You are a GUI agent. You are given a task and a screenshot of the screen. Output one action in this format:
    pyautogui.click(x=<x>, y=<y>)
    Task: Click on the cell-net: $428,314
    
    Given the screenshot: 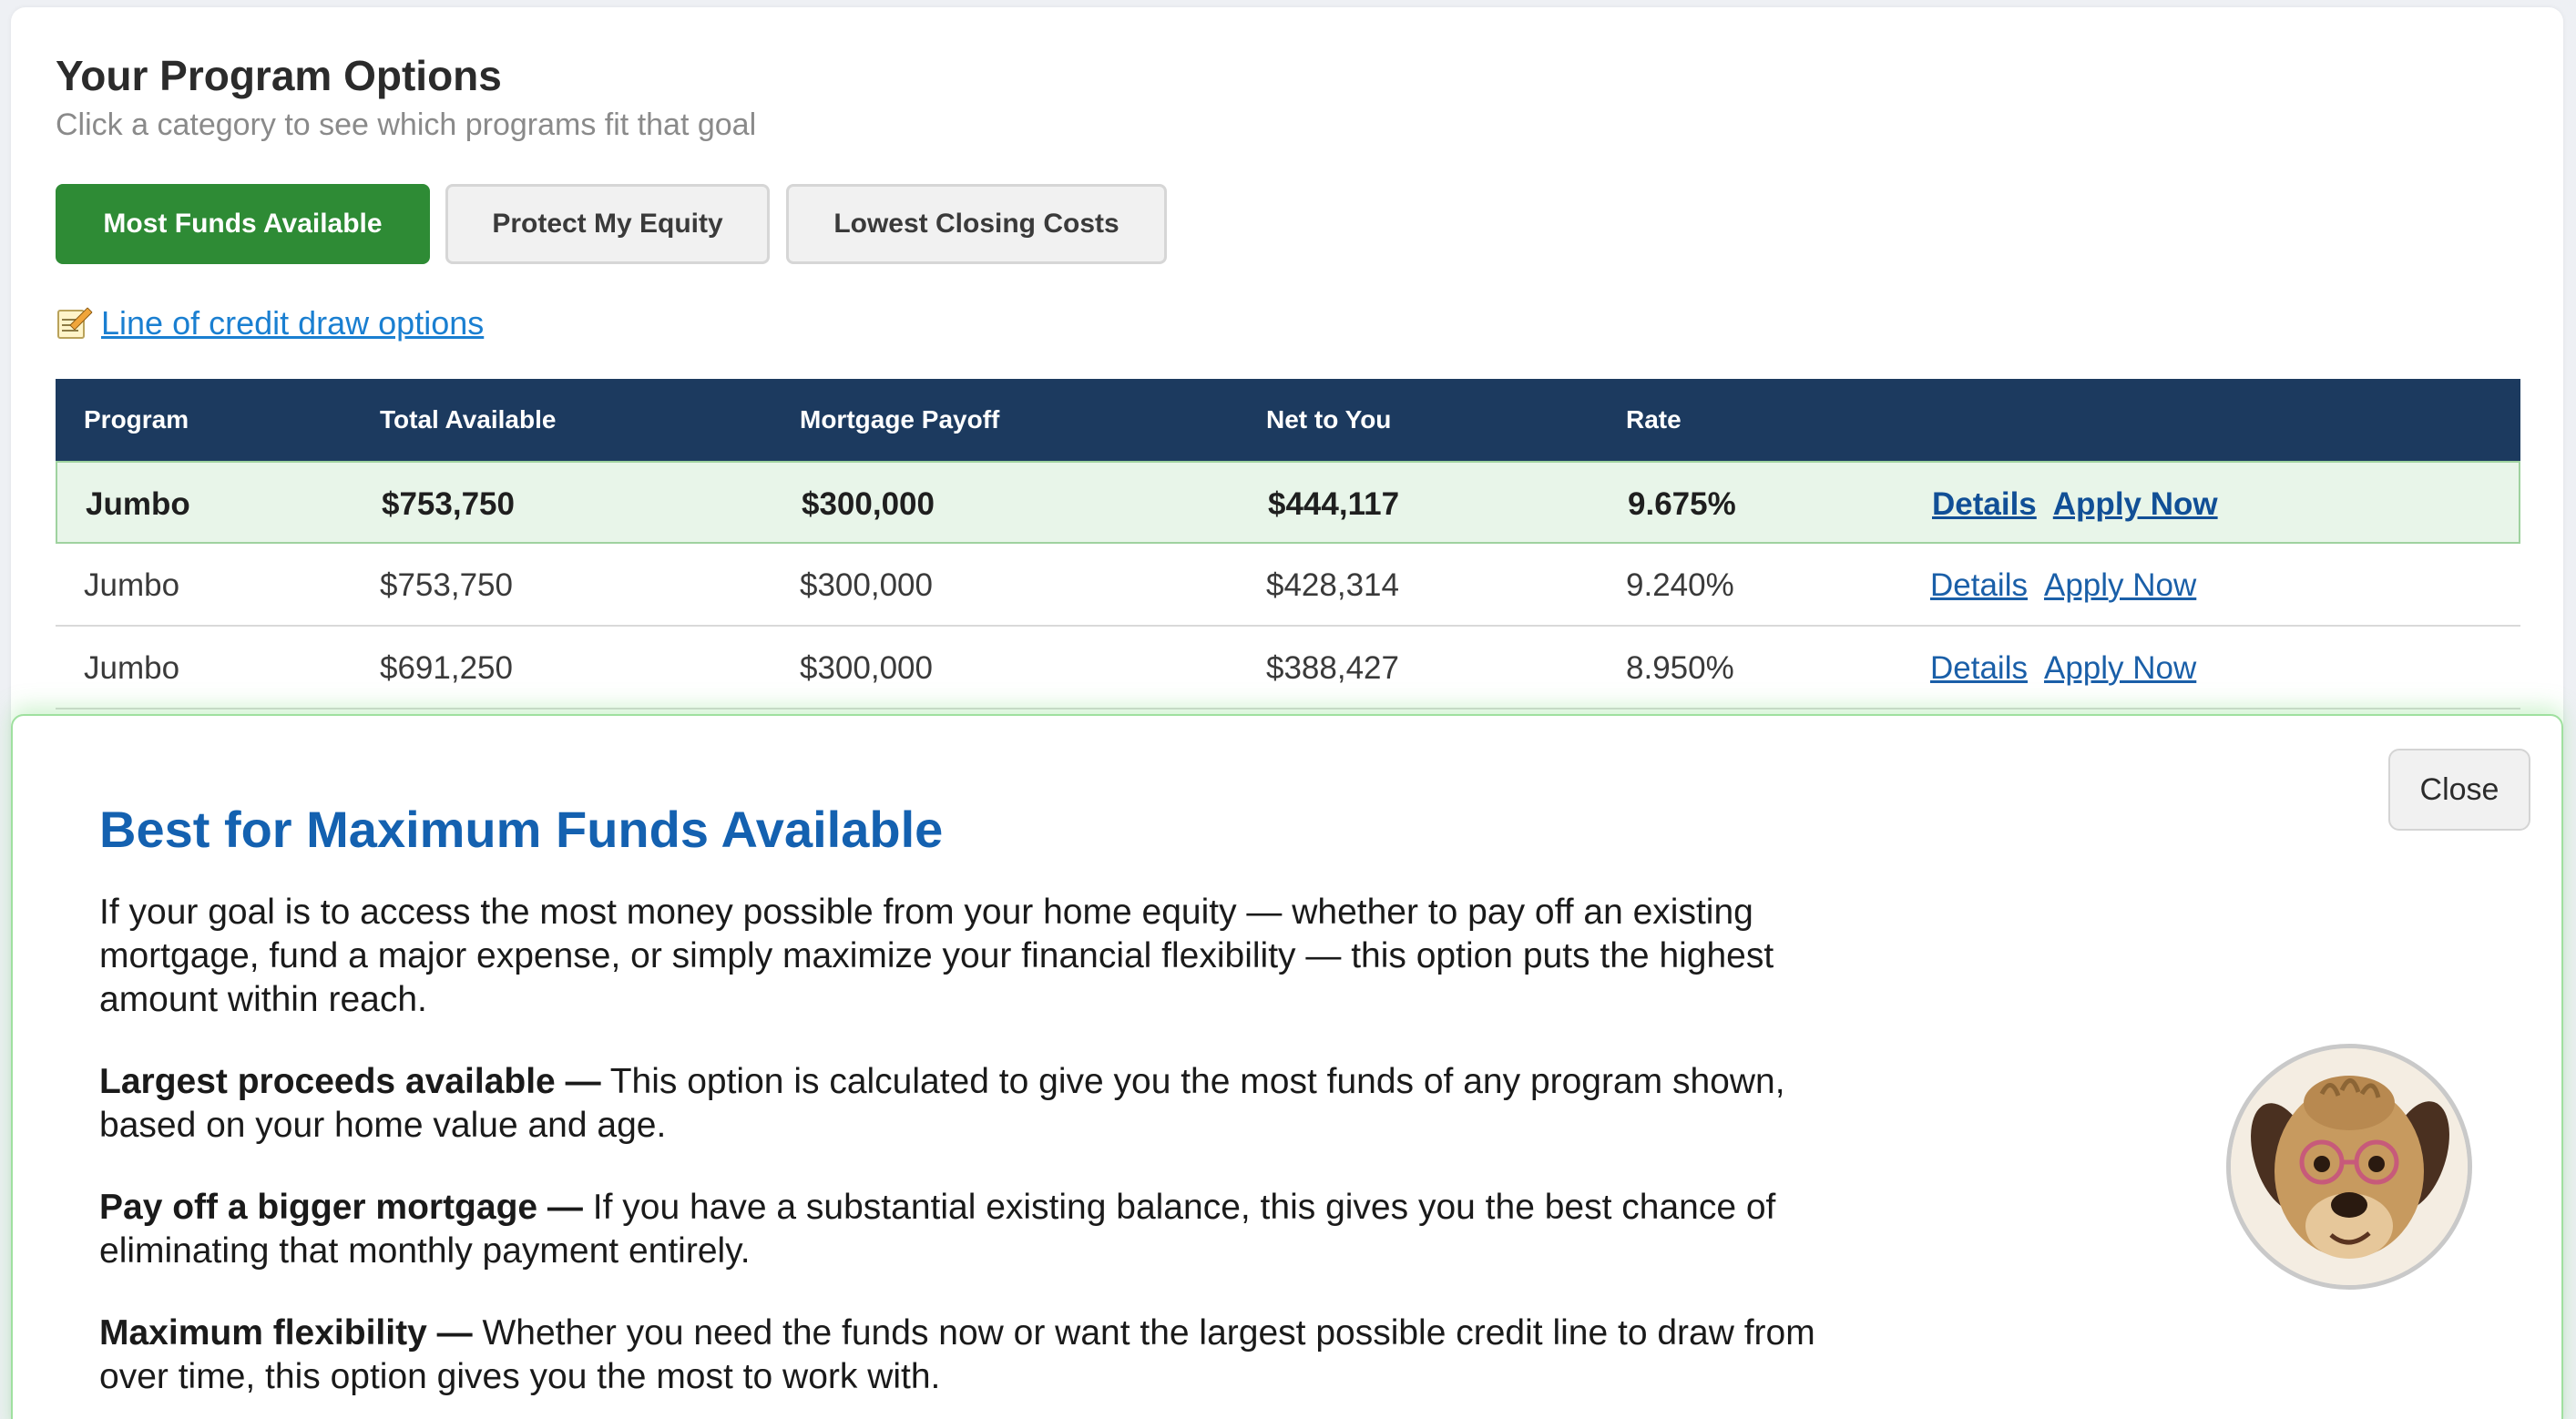 What is the action you would take?
    pyautogui.click(x=1332, y=585)
    